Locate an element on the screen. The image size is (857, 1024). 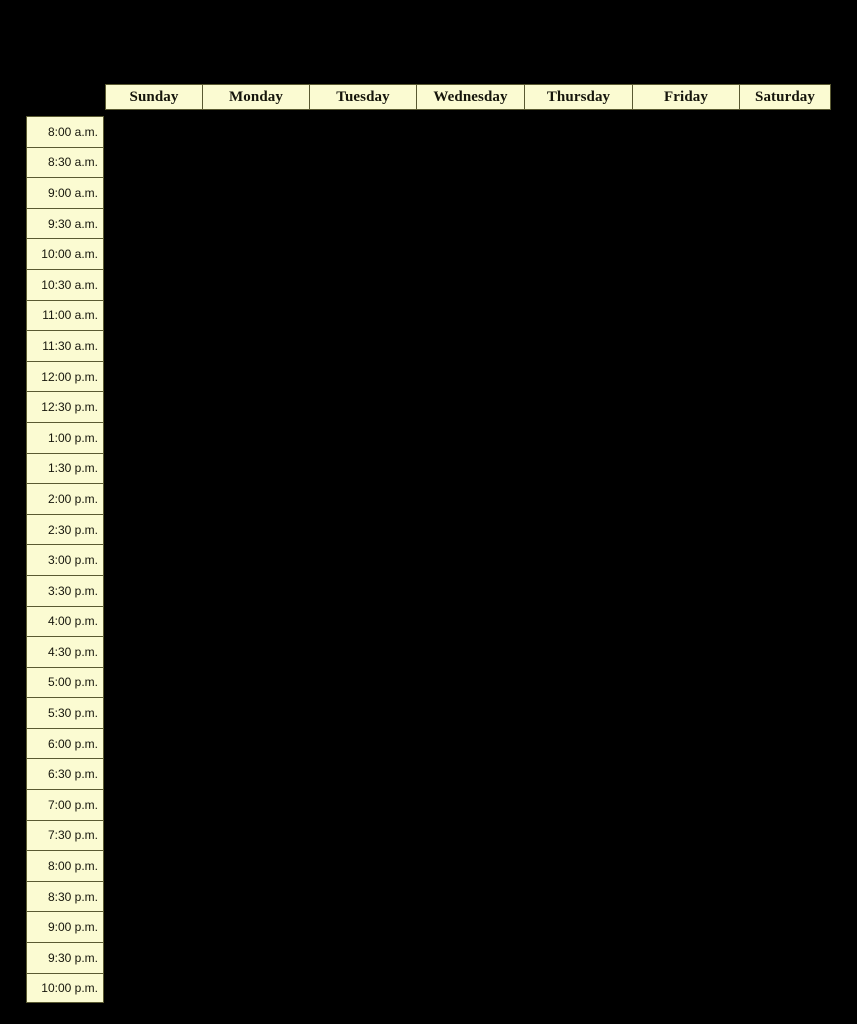
day-column-sunday is located at coordinates (153, 562).